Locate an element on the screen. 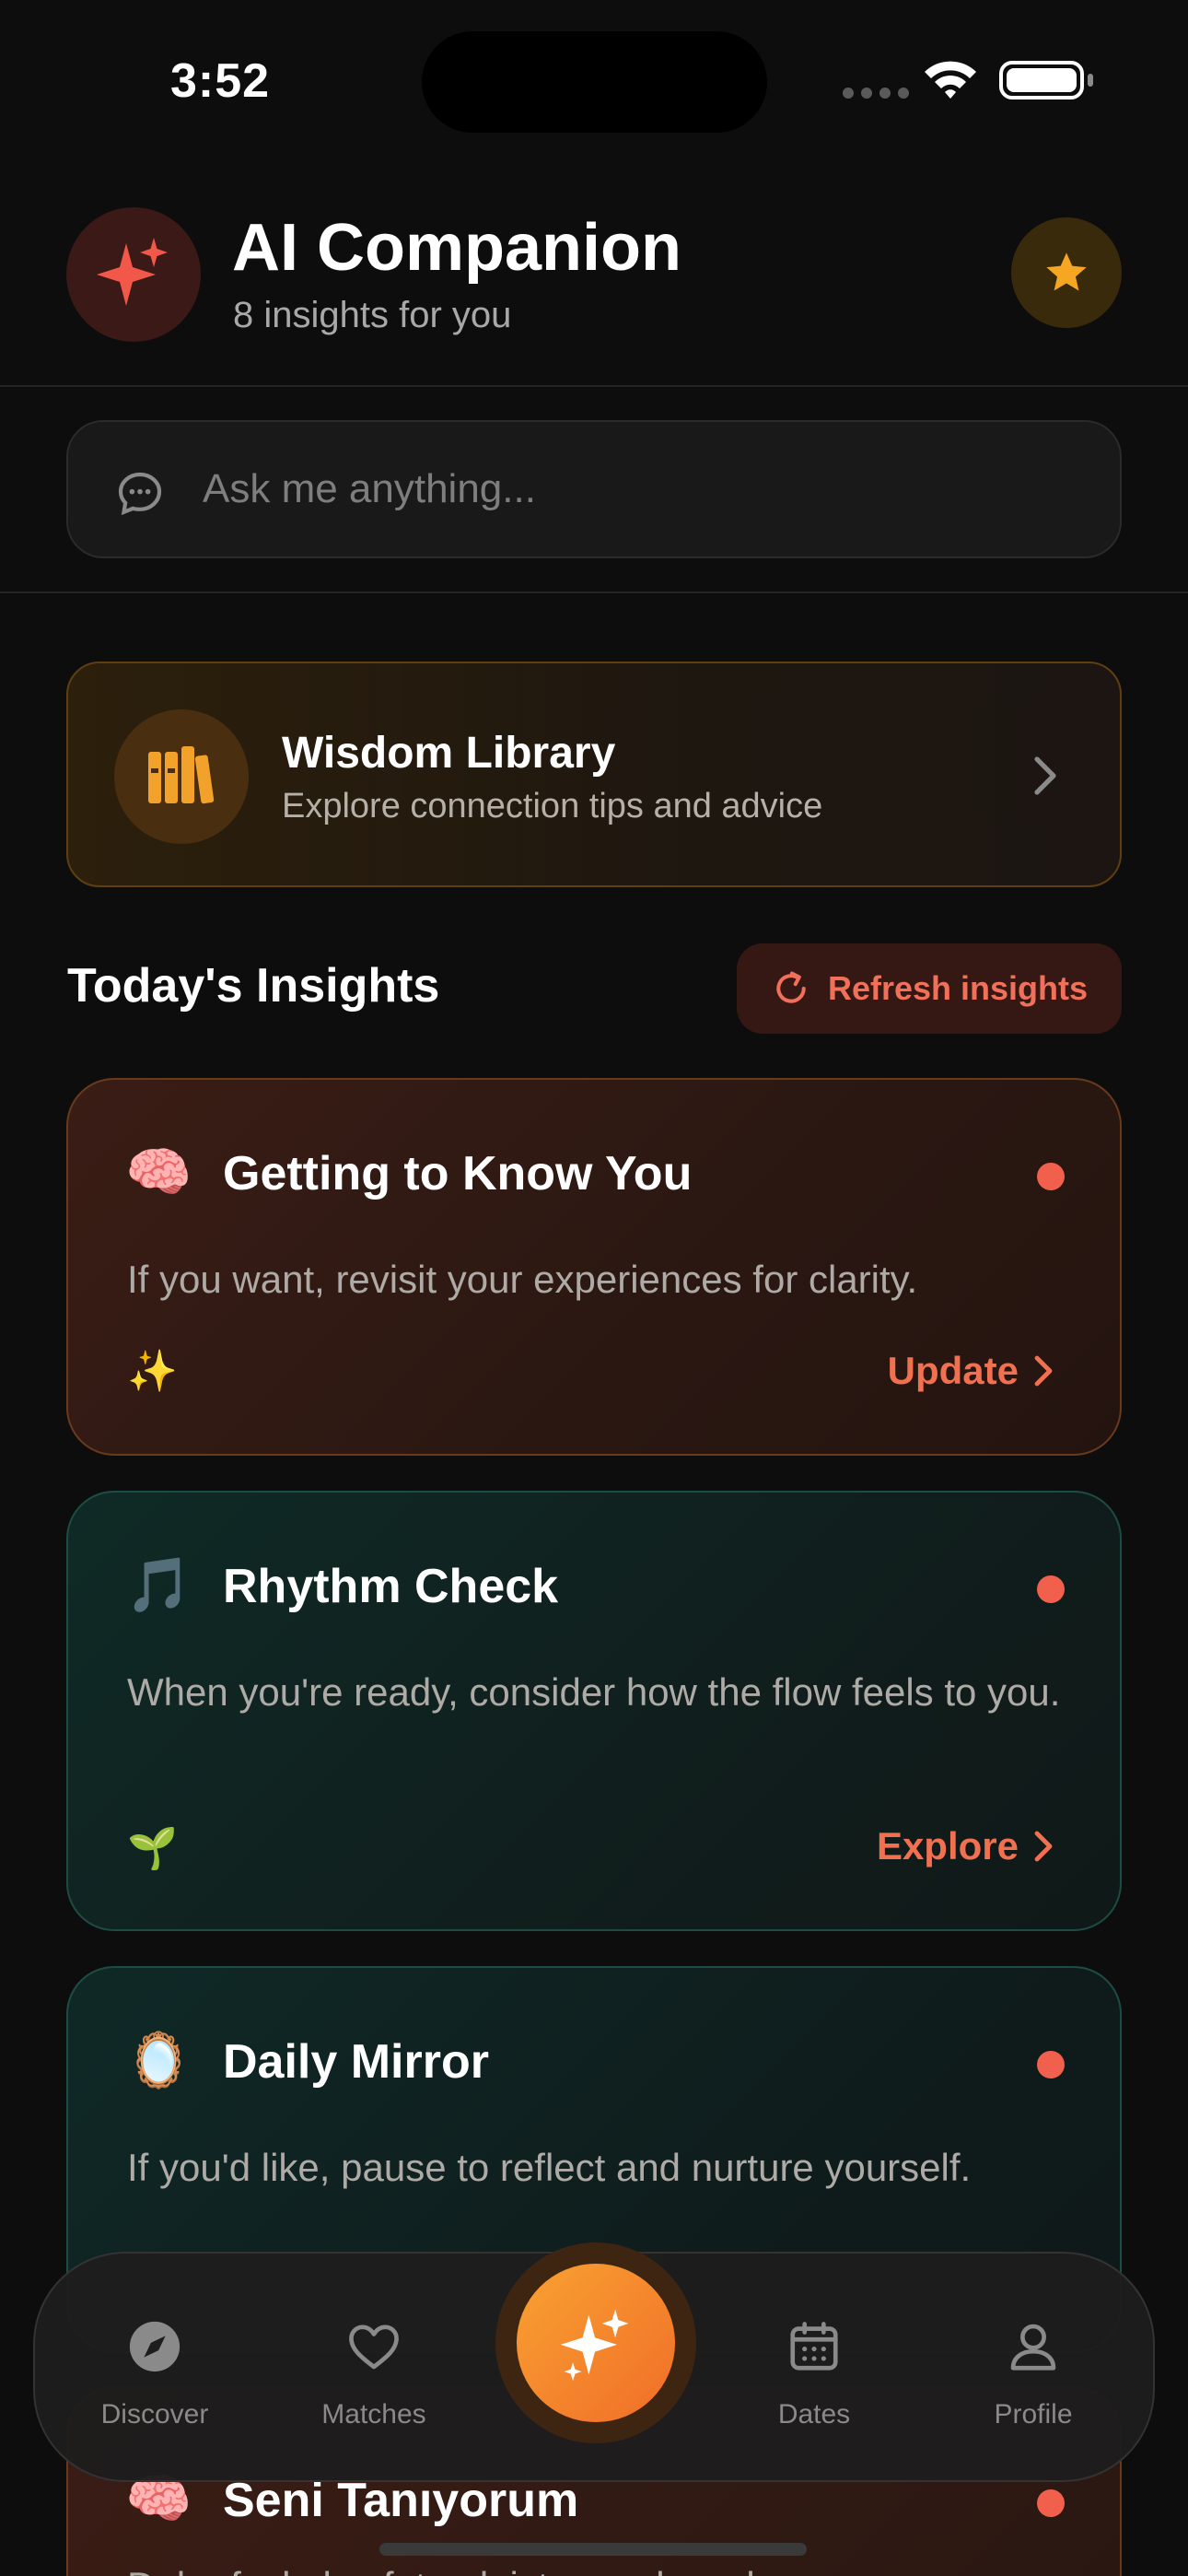 The width and height of the screenshot is (1188, 2576). books-icon is located at coordinates (181, 775).